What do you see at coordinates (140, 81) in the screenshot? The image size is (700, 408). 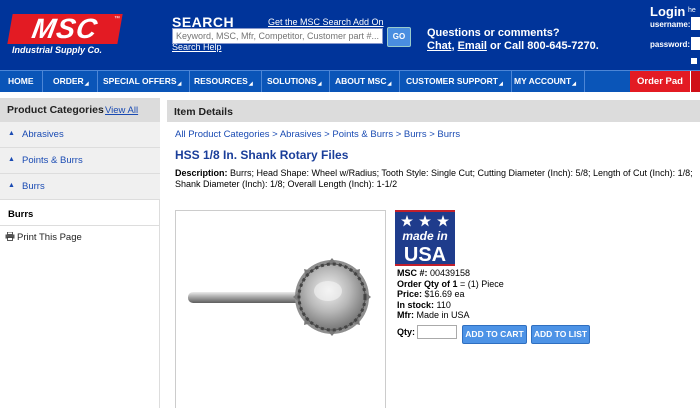 I see `nav-special-offers-label: SPECIAL OFFERS` at bounding box center [140, 81].